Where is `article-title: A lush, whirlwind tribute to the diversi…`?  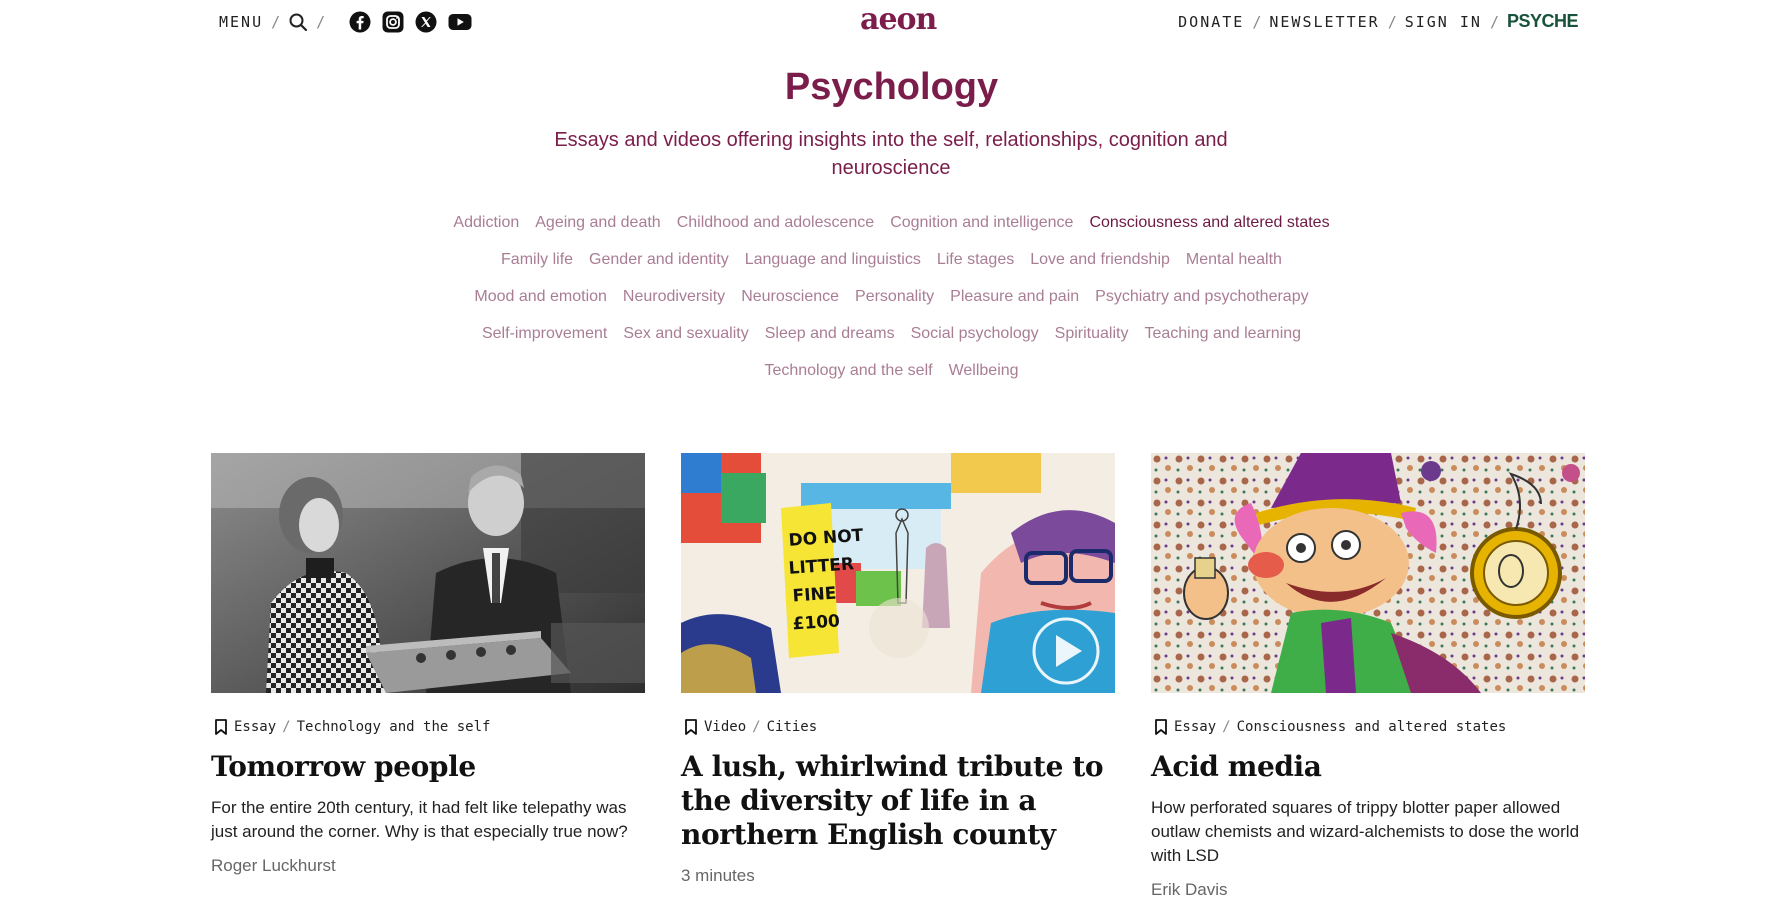 article-title: A lush, whirlwind tribute to the diversi… is located at coordinates (898, 801).